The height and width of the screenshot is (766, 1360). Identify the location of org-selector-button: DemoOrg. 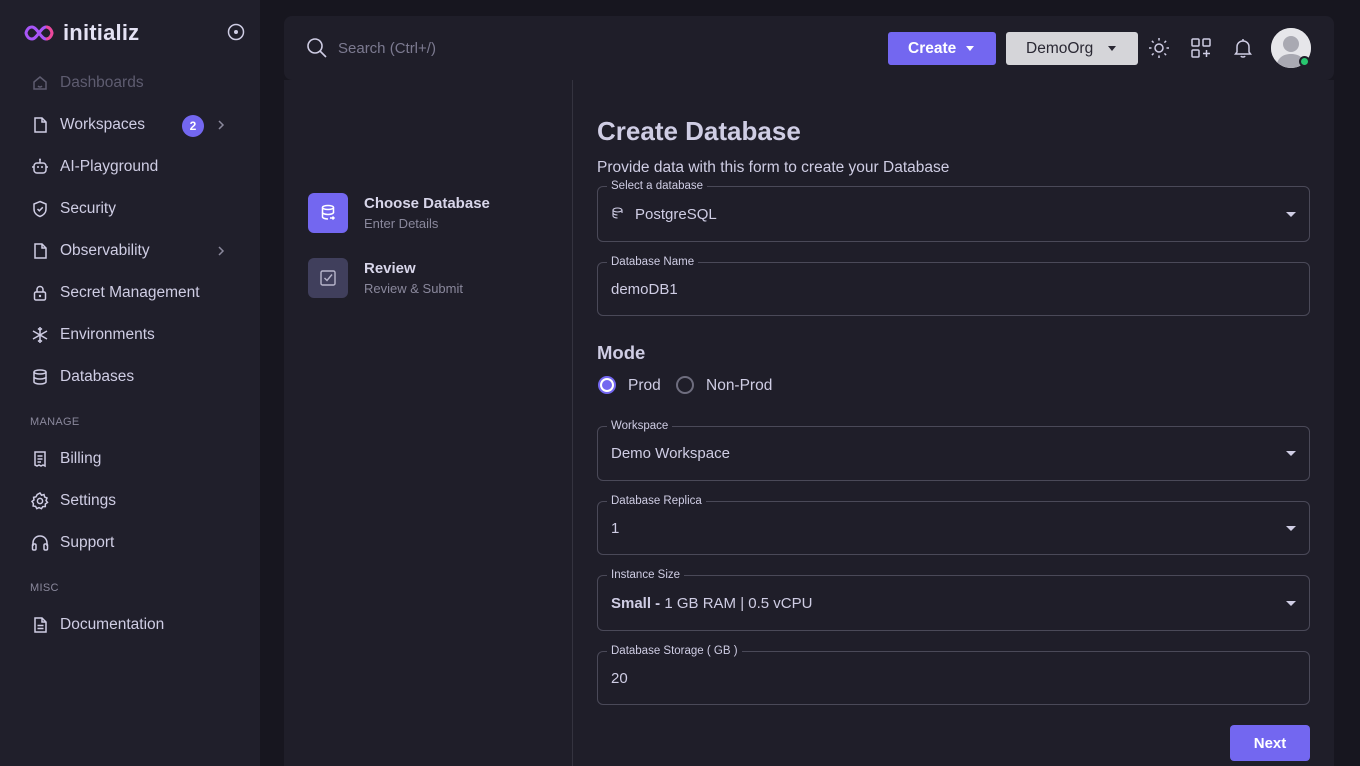
(1072, 48).